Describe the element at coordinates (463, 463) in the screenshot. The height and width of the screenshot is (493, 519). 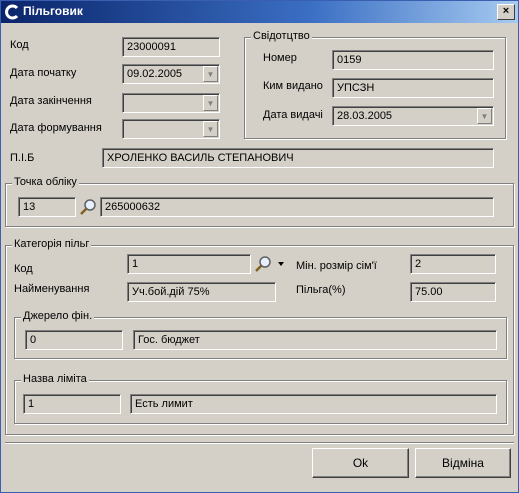
I see `cancel-button: Відміна` at that location.